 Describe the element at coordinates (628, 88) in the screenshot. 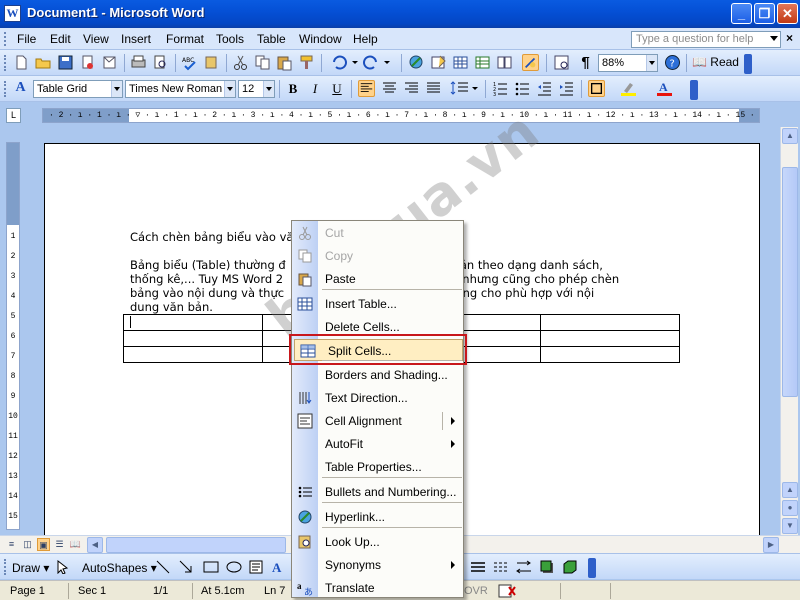

I see `highlight-icon` at that location.